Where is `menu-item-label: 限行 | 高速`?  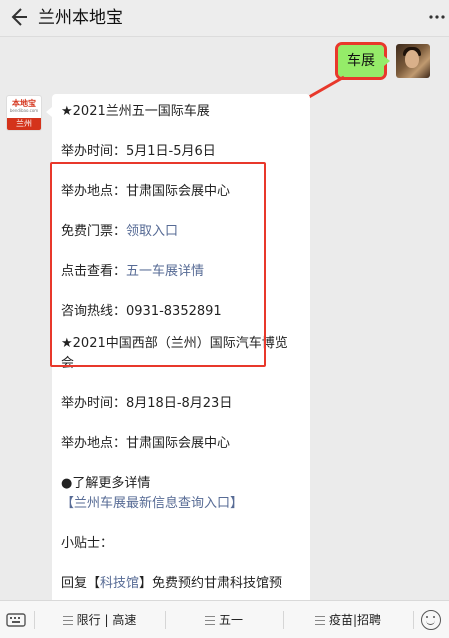 menu-item-label: 限行 | 高速 is located at coordinates (106, 620).